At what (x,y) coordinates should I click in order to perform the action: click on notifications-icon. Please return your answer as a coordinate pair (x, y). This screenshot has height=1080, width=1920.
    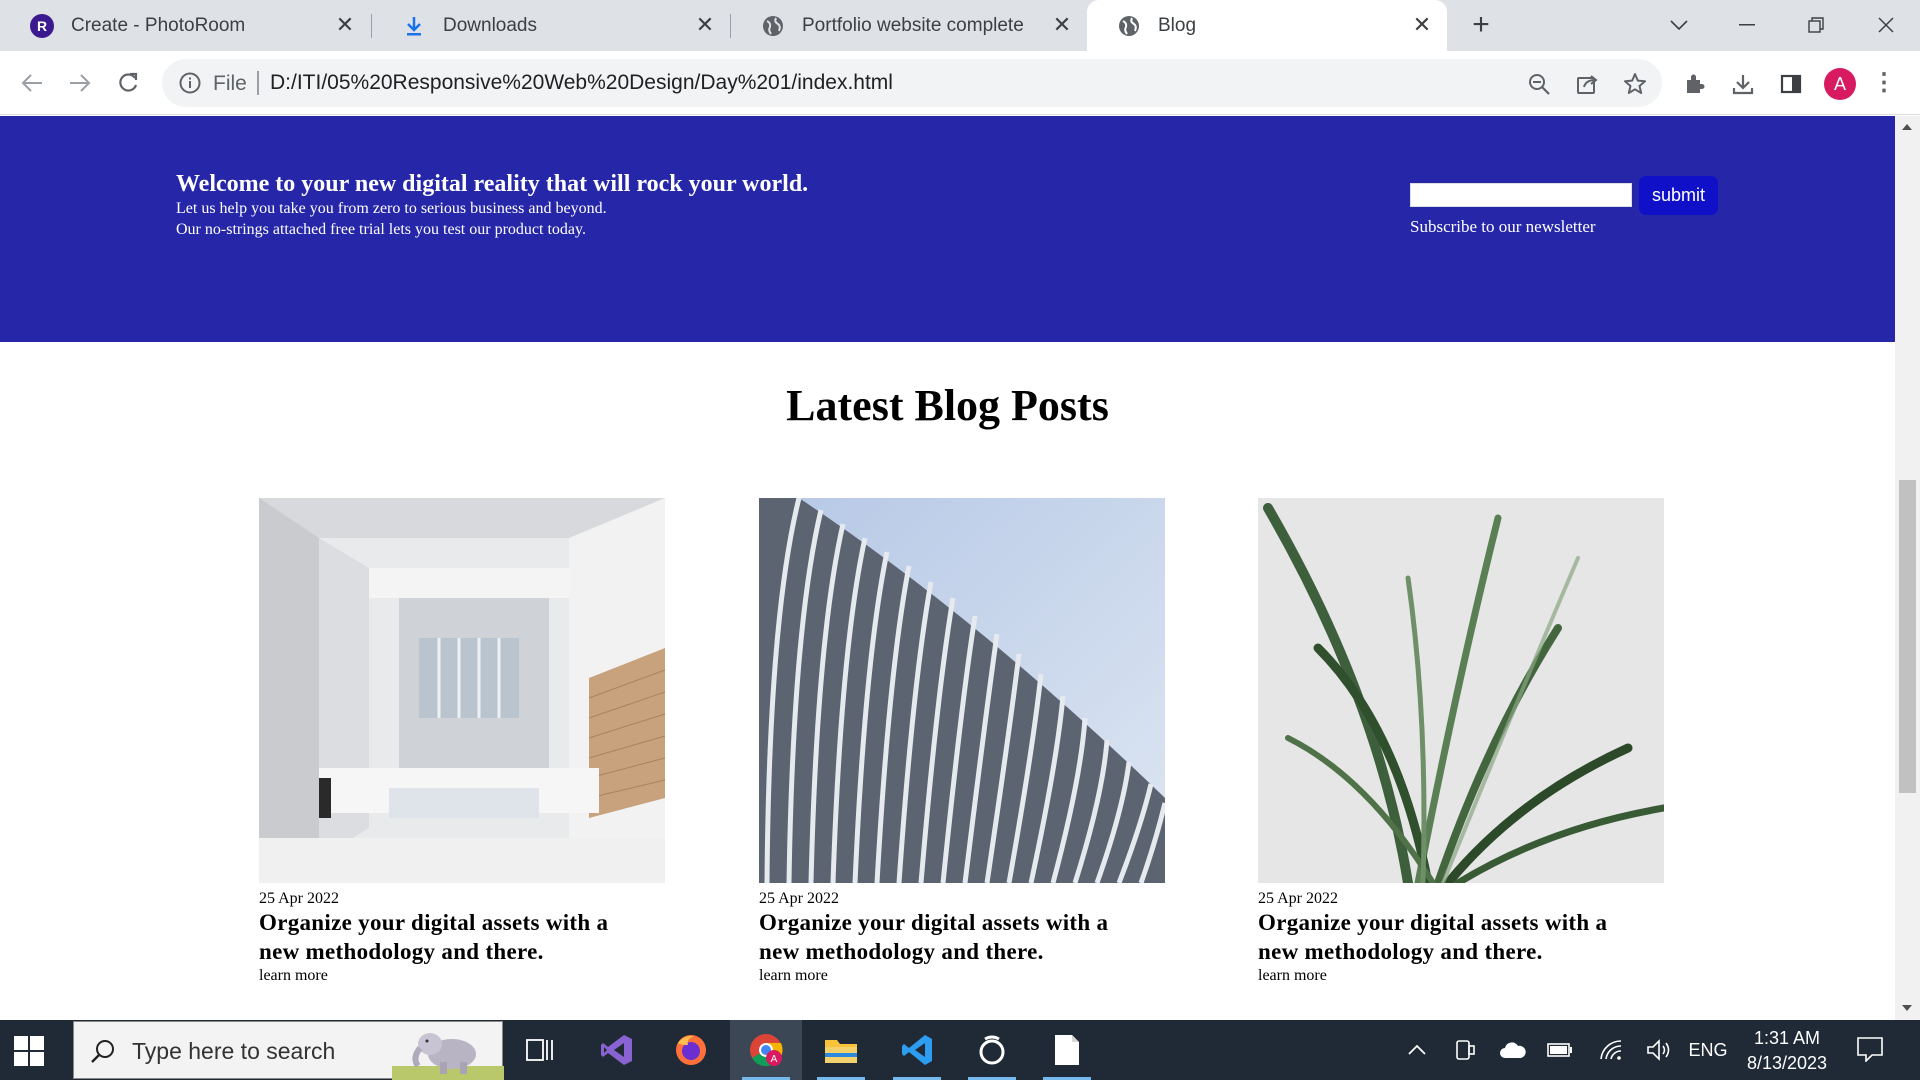
    Looking at the image, I should click on (1871, 1050).